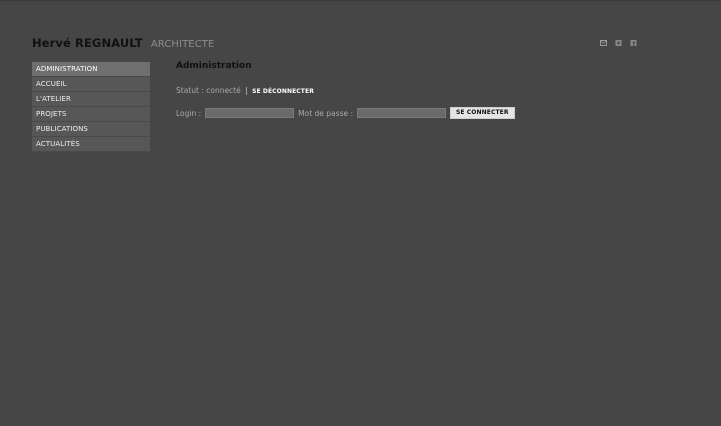 This screenshot has width=721, height=426. What do you see at coordinates (633, 43) in the screenshot?
I see `facebook-icon` at bounding box center [633, 43].